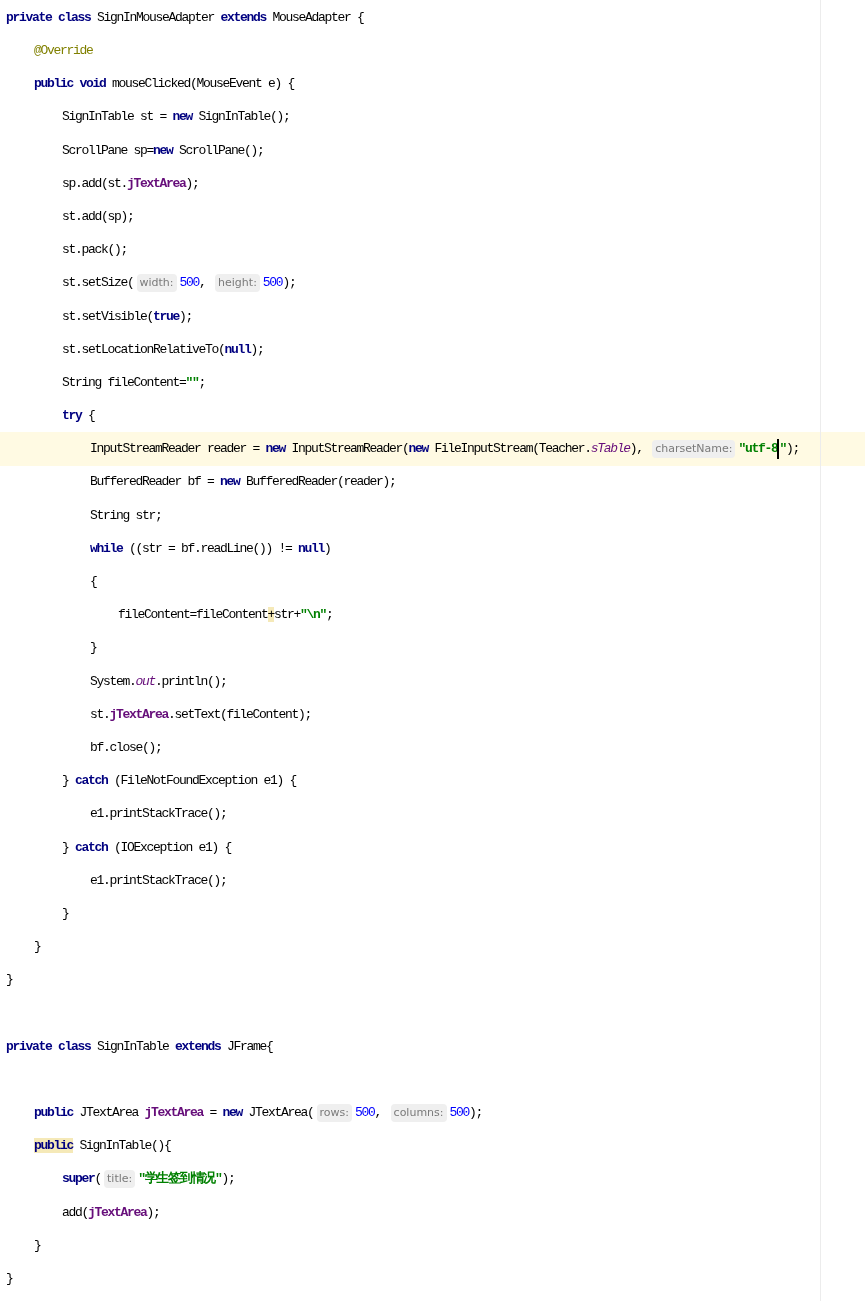  I want to click on code-line: st.pack();, so click(94, 250).